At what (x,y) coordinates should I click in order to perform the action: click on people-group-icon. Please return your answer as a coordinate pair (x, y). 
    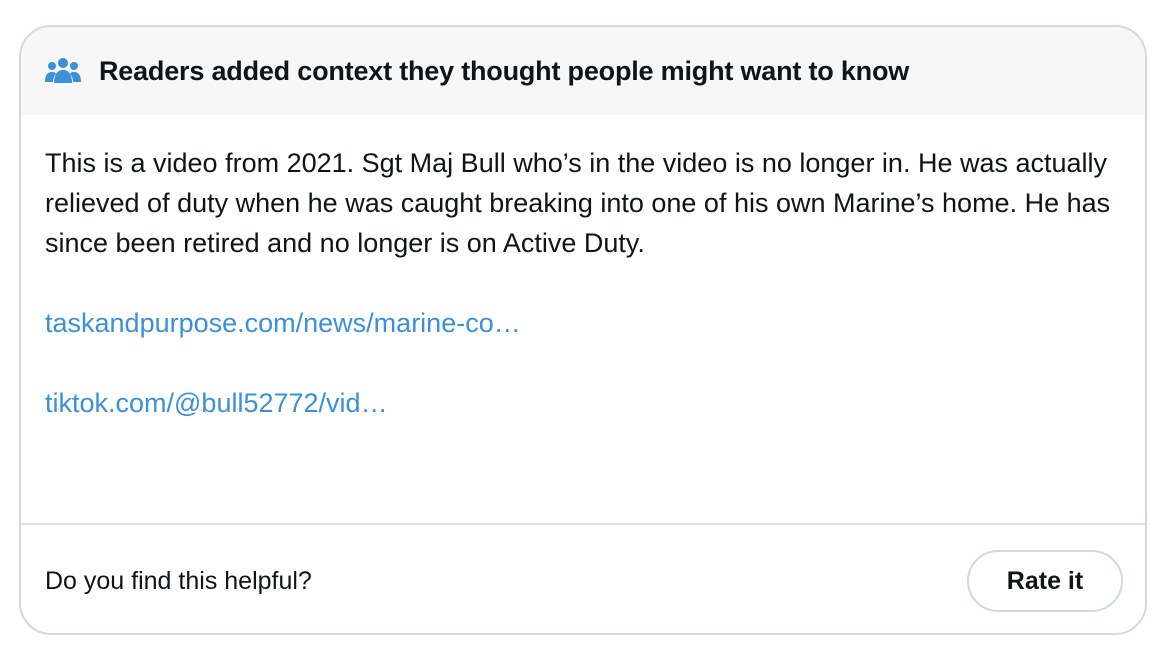
    Looking at the image, I should click on (63, 71).